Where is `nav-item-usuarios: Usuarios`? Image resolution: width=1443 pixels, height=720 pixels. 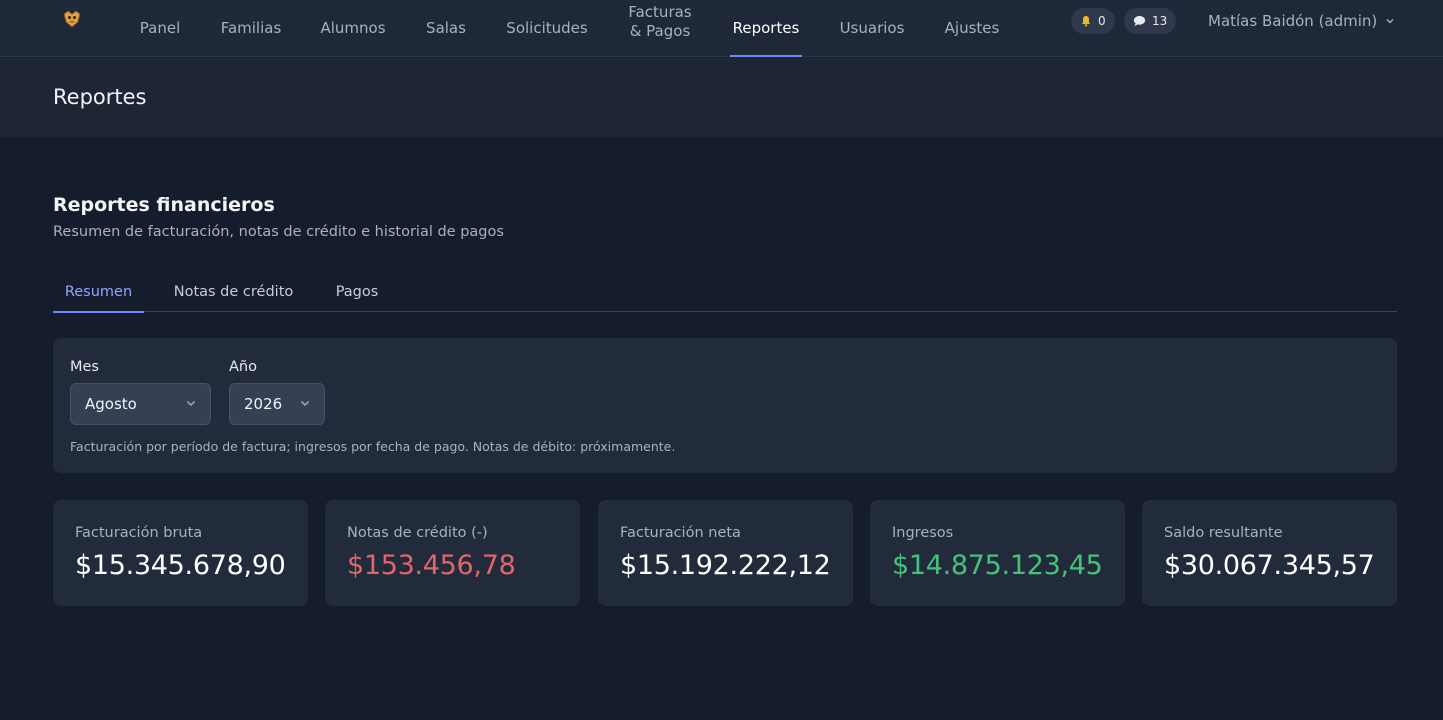
nav-item-usuarios: Usuarios is located at coordinates (872, 28).